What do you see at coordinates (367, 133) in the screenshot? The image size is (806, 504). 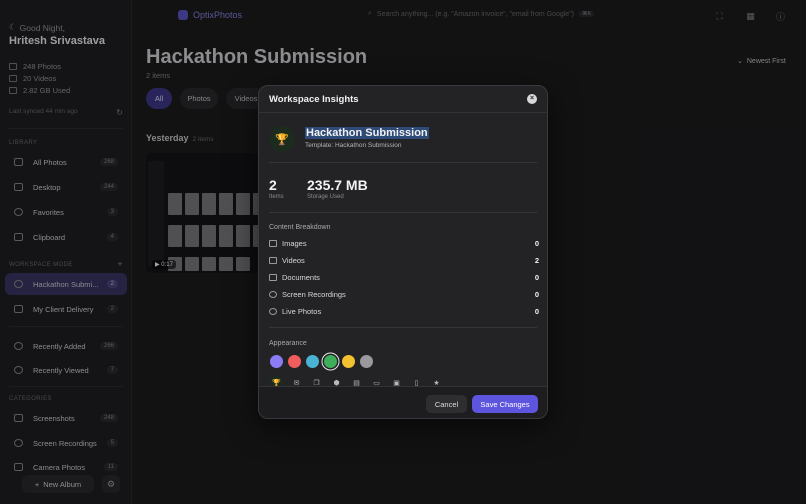 I see `workspace-name: Hackathon Submission` at bounding box center [367, 133].